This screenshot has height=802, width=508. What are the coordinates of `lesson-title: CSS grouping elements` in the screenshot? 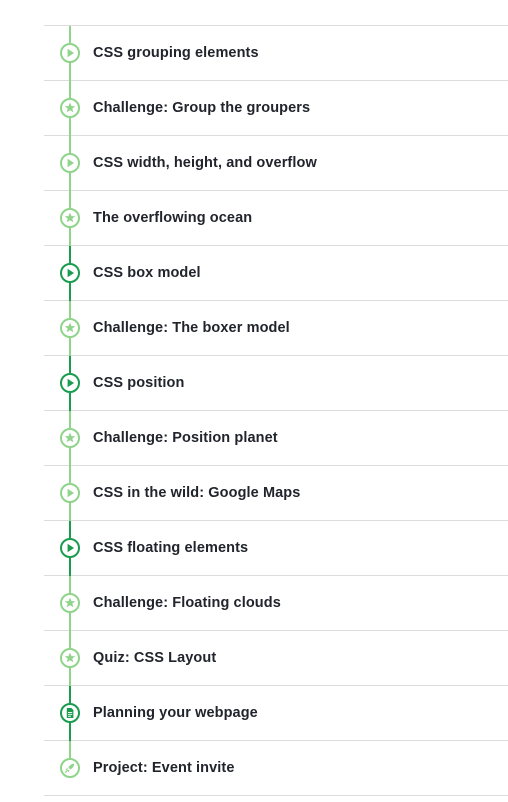 It's located at (176, 53).